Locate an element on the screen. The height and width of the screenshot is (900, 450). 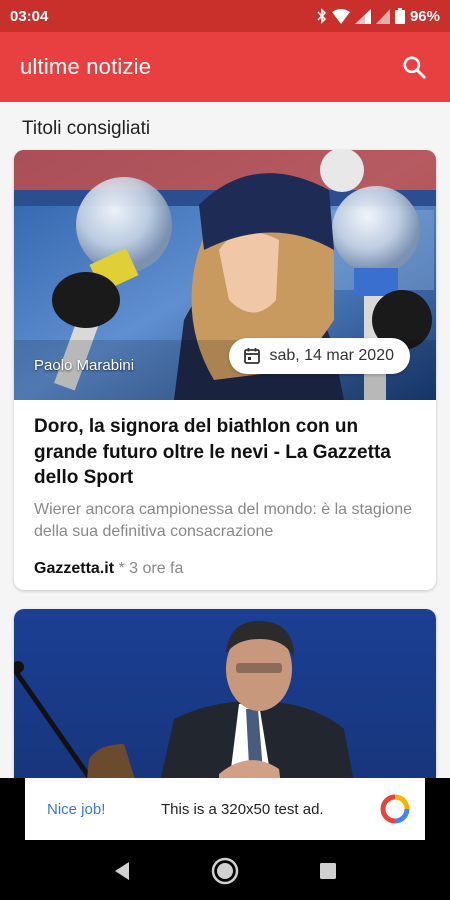
battery-percent: 96% is located at coordinates (424, 16).